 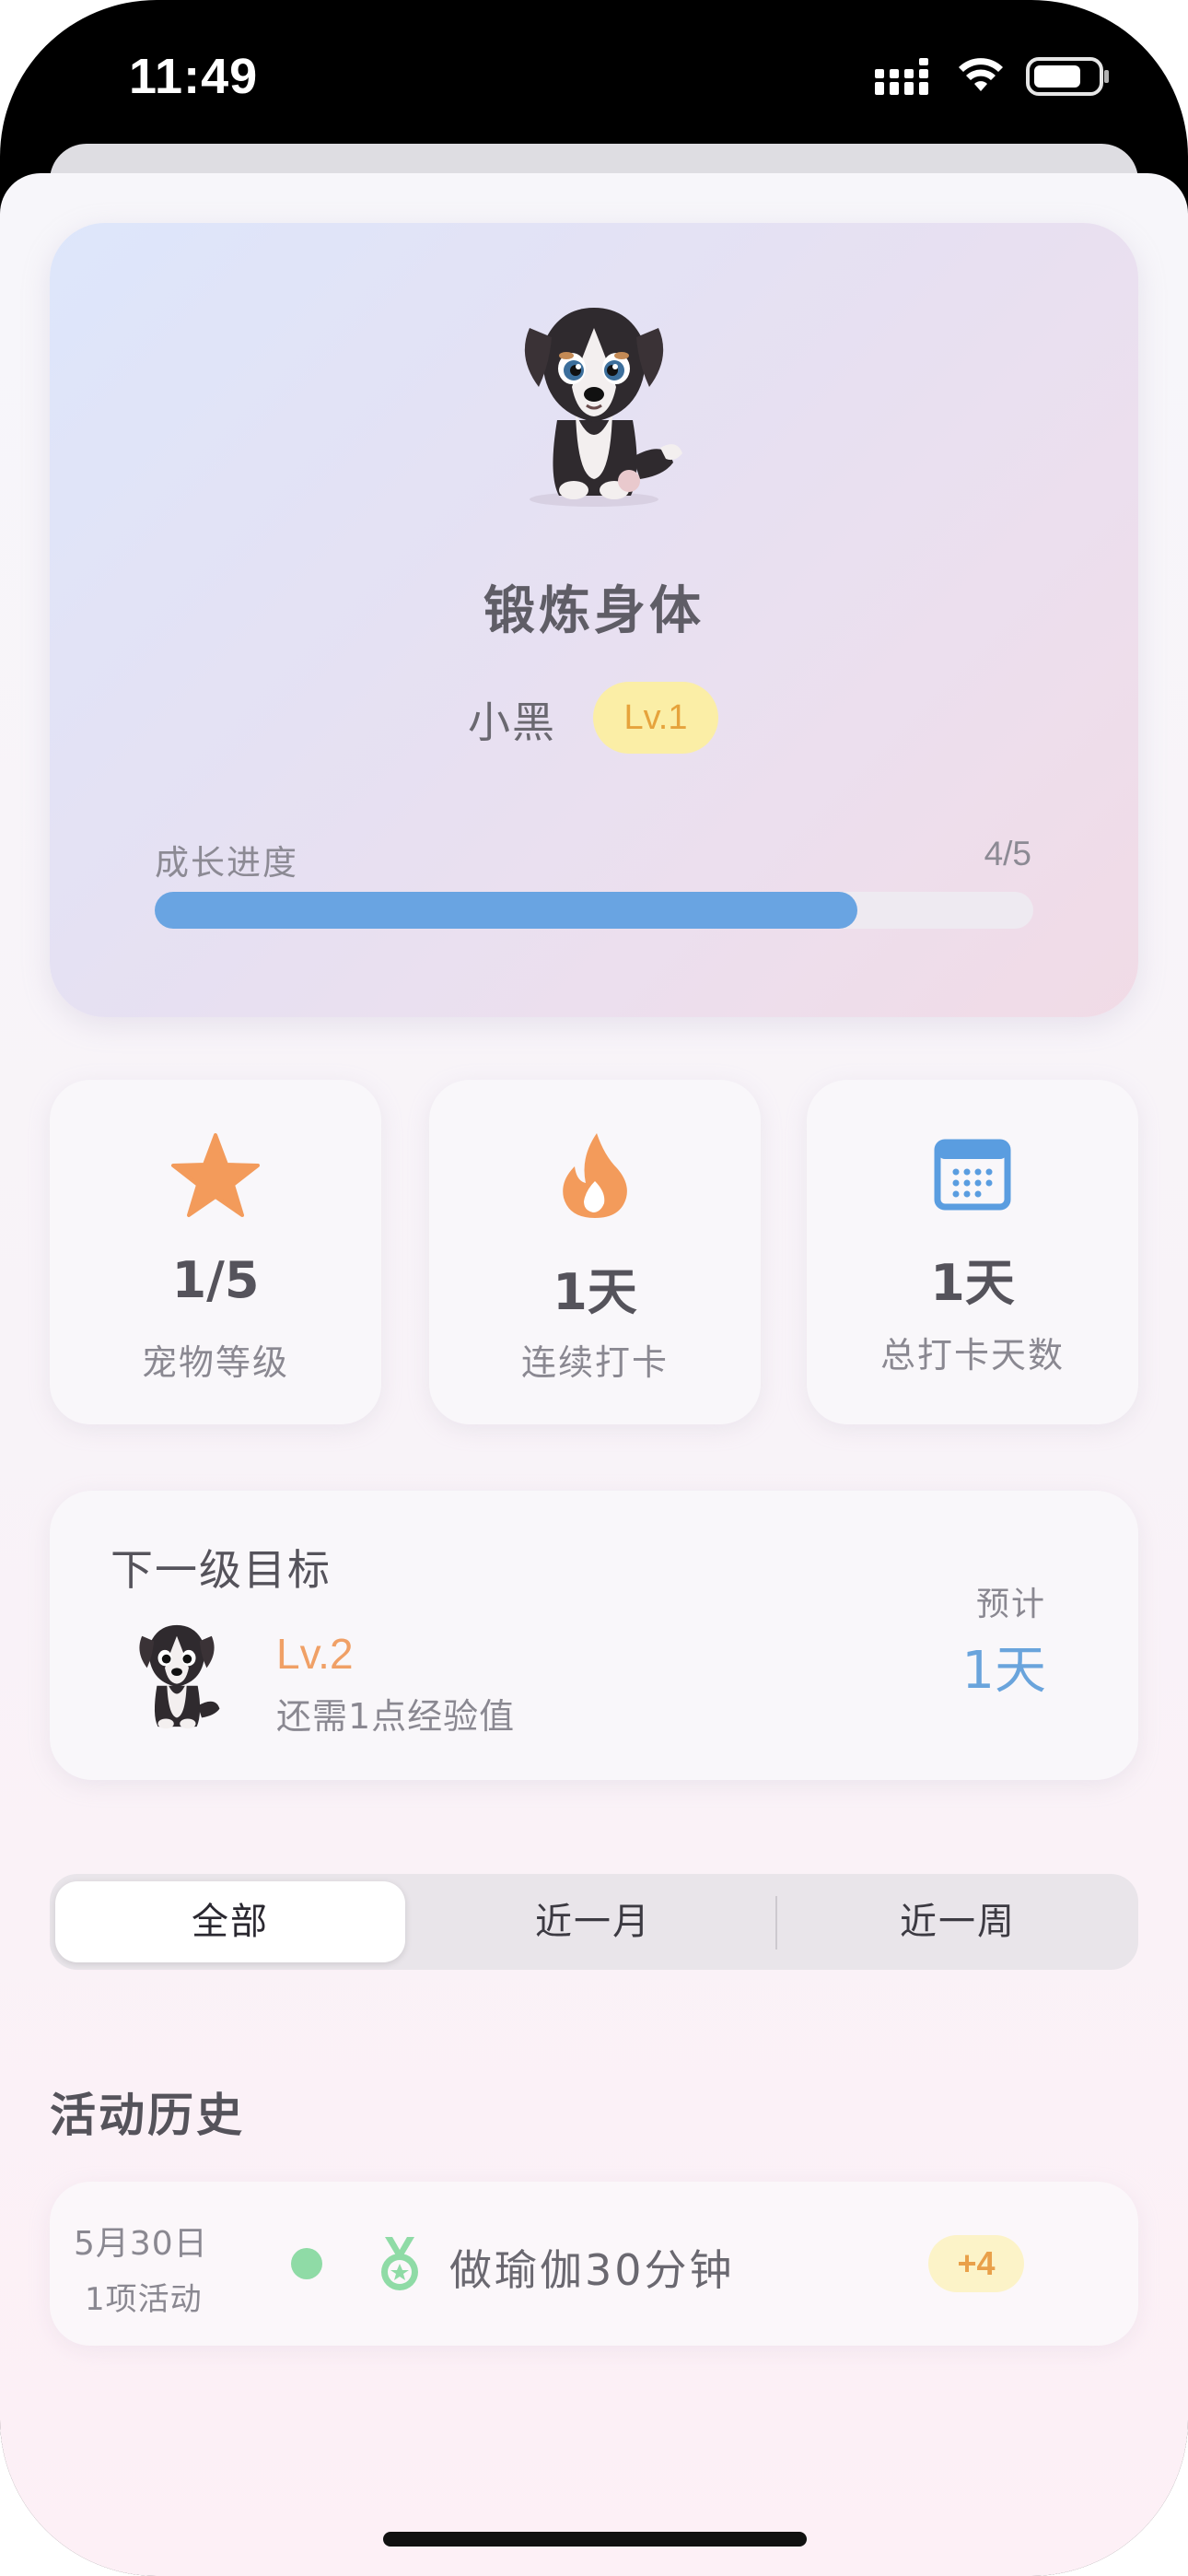 What do you see at coordinates (1007, 853) in the screenshot?
I see `progress-value: 4/5` at bounding box center [1007, 853].